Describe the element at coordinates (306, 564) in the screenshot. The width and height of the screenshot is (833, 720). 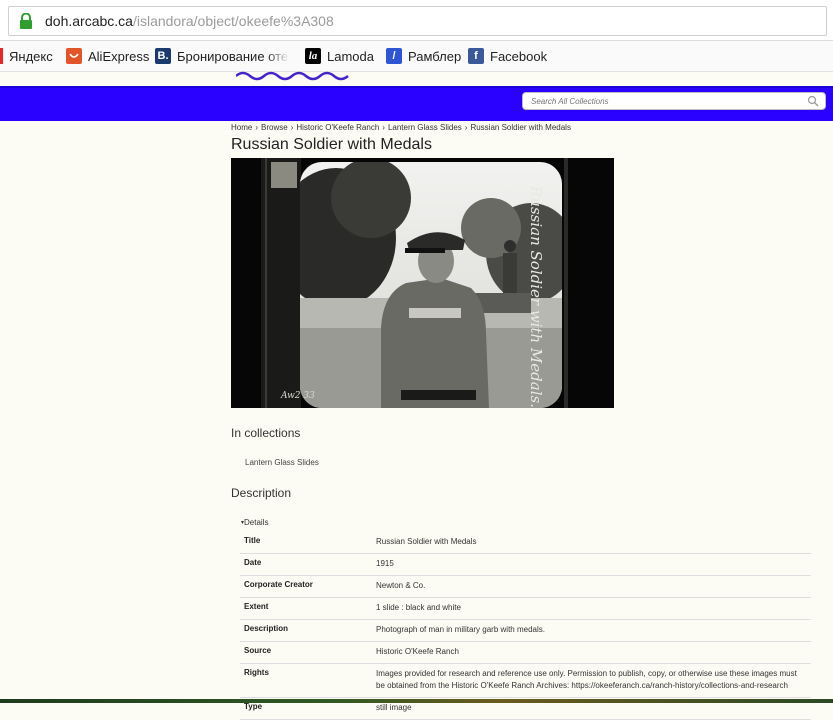
I see `meta-key: Date` at that location.